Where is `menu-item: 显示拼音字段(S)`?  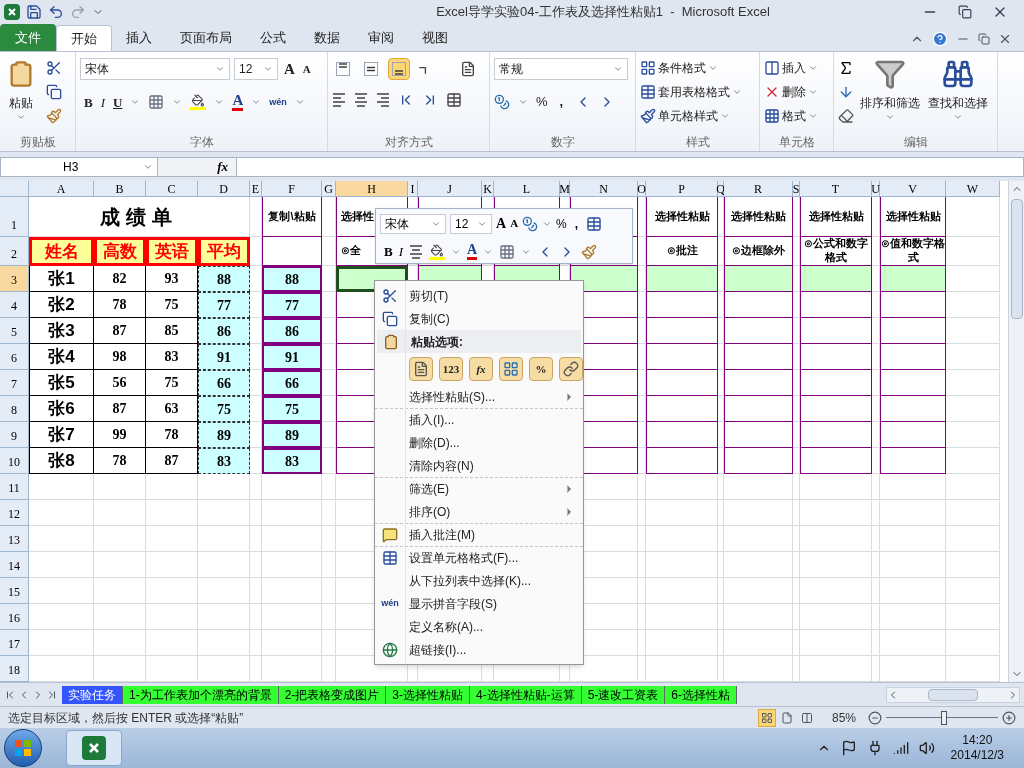 menu-item: 显示拼音字段(S) is located at coordinates (494, 603).